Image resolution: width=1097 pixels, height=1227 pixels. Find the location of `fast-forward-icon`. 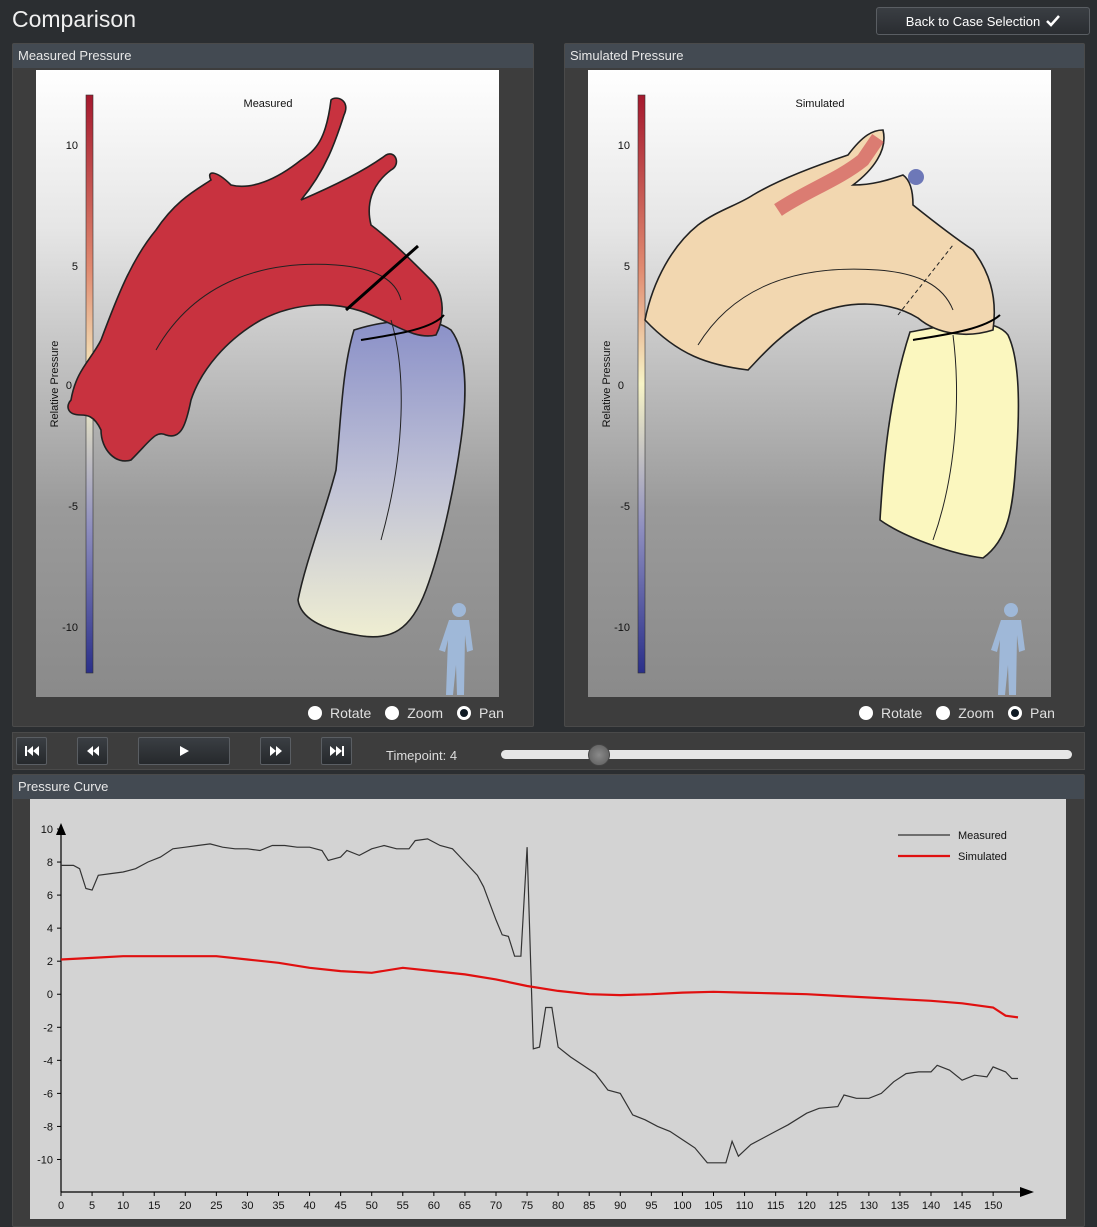

fast-forward-icon is located at coordinates (275, 751).